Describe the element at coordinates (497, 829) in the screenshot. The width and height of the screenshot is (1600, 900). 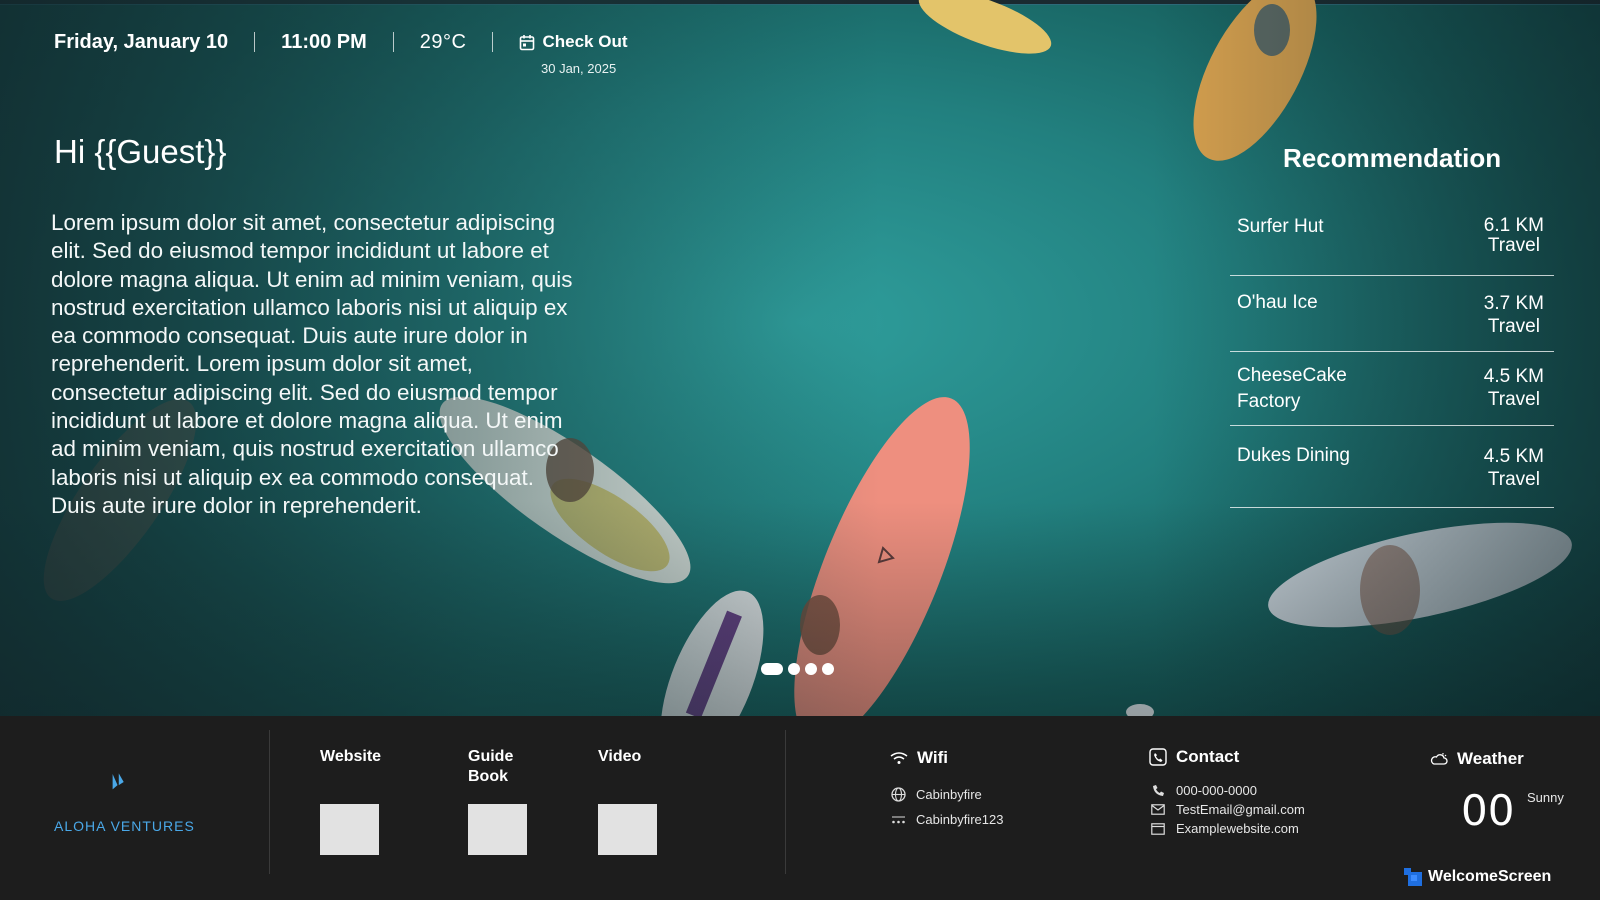
I see `guide-book-qr-code` at that location.